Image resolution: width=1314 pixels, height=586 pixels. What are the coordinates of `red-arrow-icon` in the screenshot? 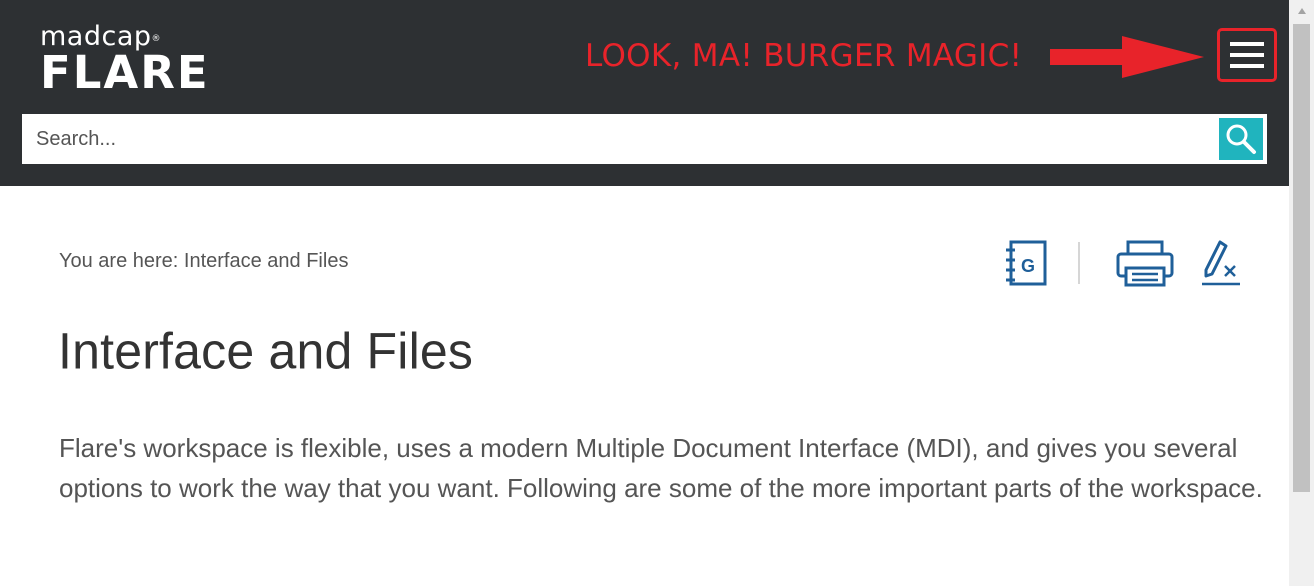 It's located at (1127, 57).